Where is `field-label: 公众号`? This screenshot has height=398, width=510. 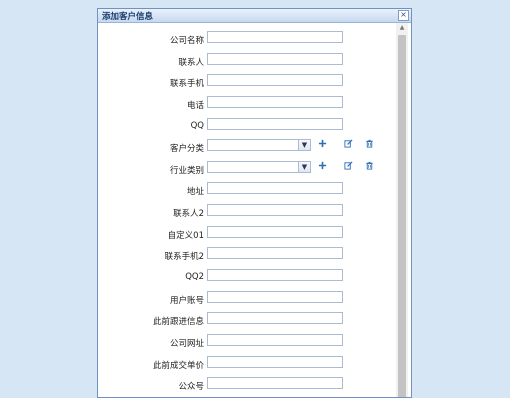 field-label: 公众号 is located at coordinates (191, 387).